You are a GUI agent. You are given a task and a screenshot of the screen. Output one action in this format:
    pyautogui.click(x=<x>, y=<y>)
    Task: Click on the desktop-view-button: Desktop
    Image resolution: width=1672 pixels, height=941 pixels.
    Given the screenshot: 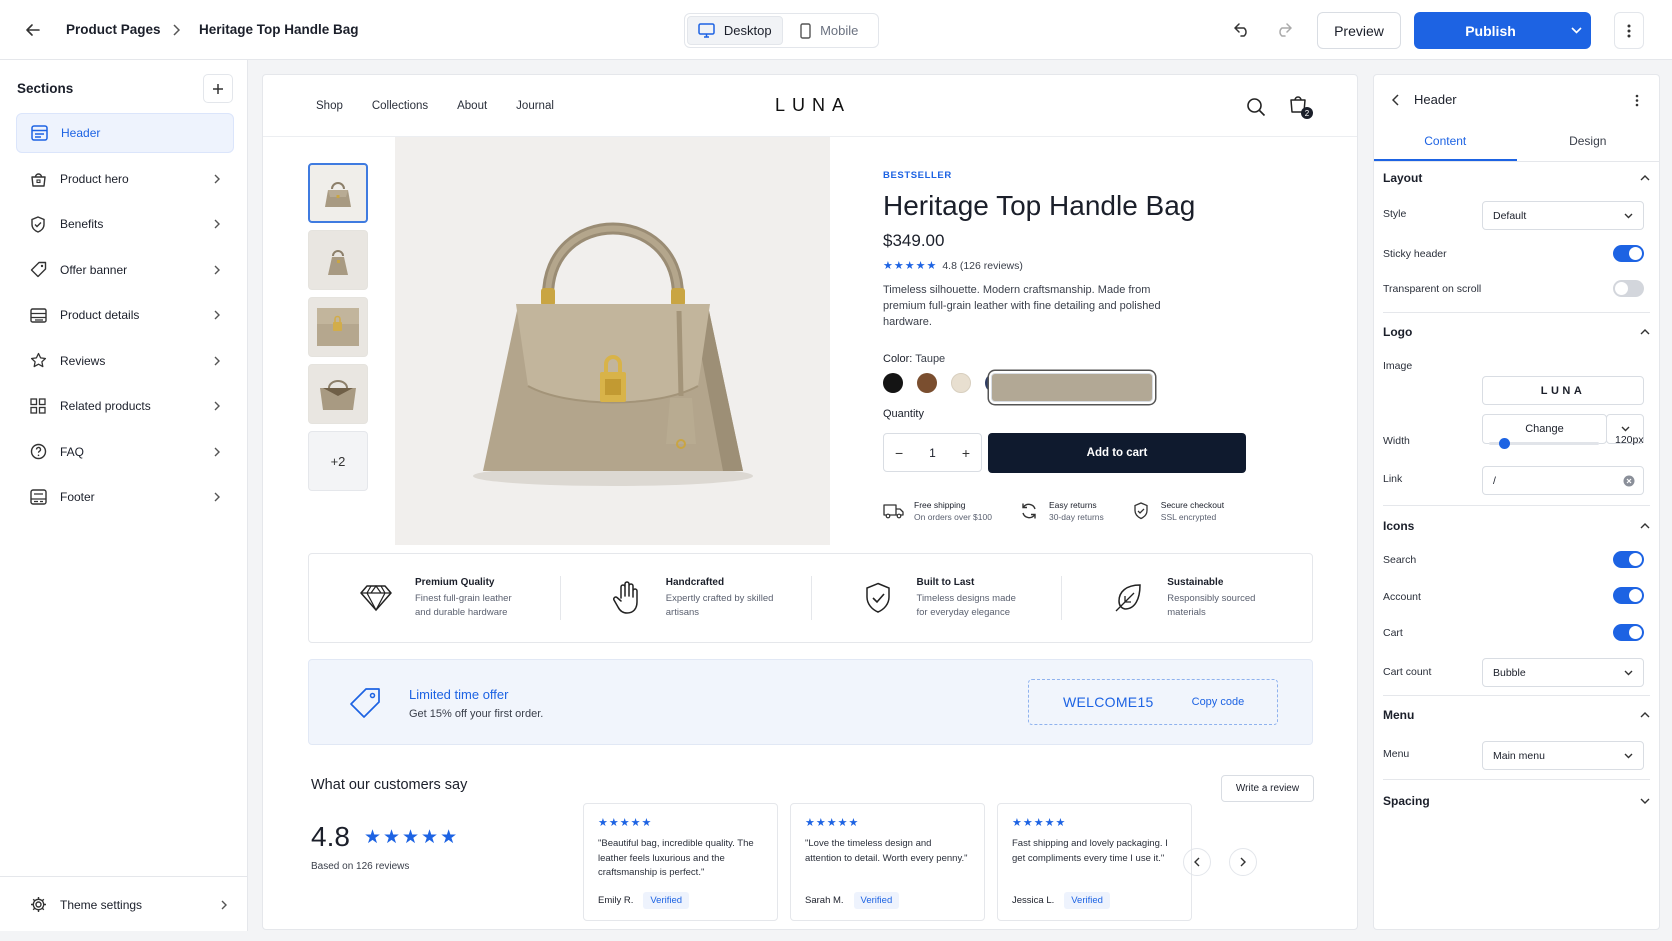 What is the action you would take?
    pyautogui.click(x=735, y=30)
    